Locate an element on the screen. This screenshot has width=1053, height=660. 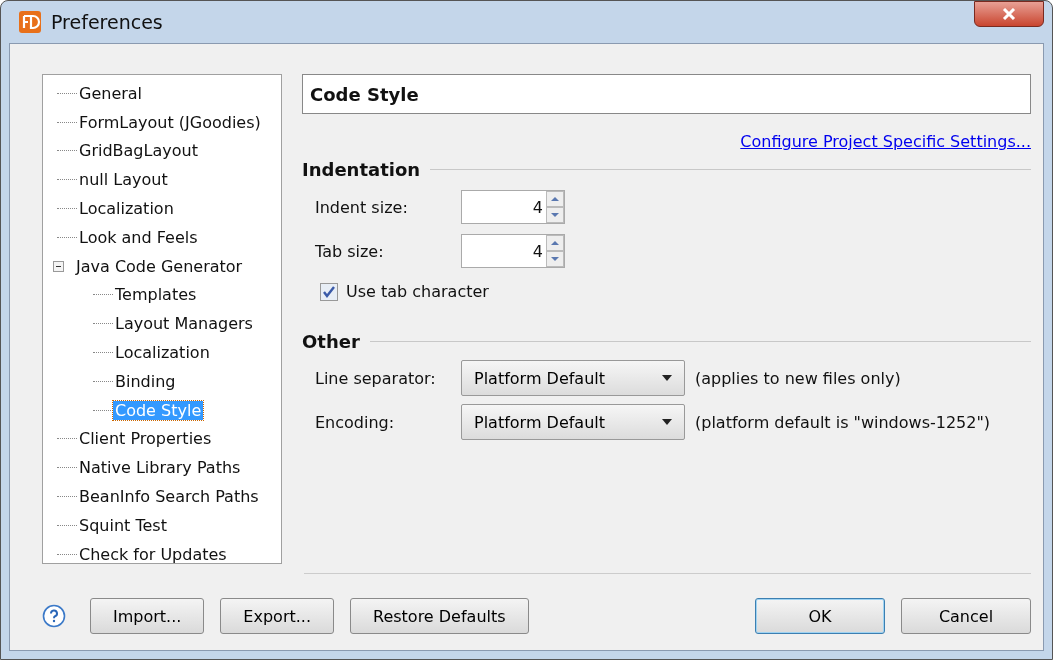
hint-text: (platform default is "windows-1252") is located at coordinates (843, 422).